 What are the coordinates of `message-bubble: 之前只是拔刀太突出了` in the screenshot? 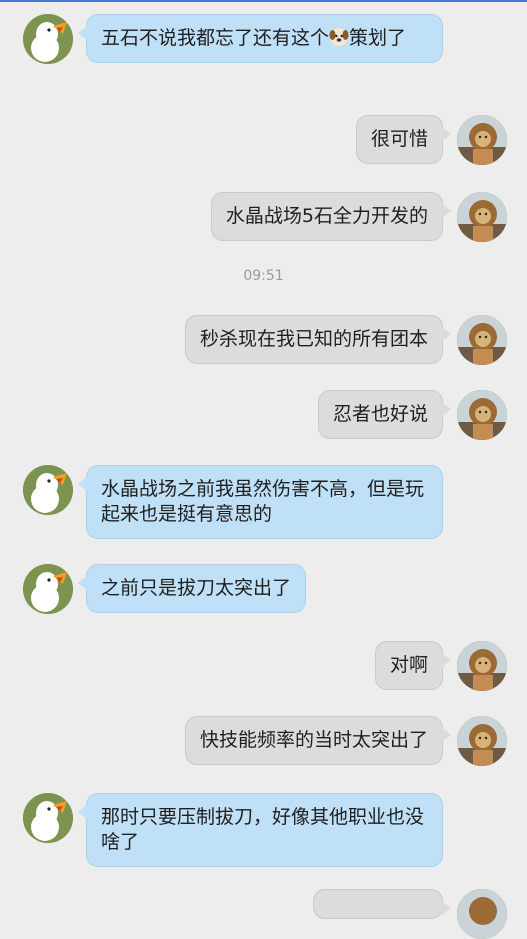 It's located at (192, 588).